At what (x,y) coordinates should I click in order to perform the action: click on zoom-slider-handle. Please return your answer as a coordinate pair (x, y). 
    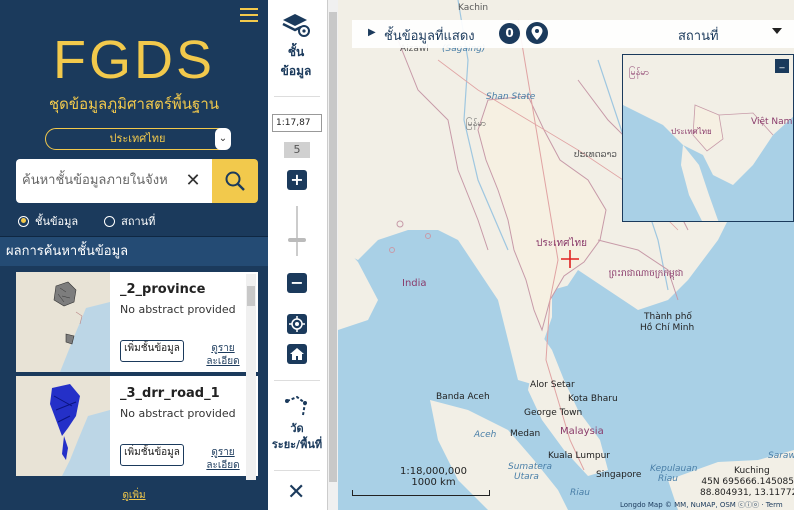
    Looking at the image, I should click on (297, 240).